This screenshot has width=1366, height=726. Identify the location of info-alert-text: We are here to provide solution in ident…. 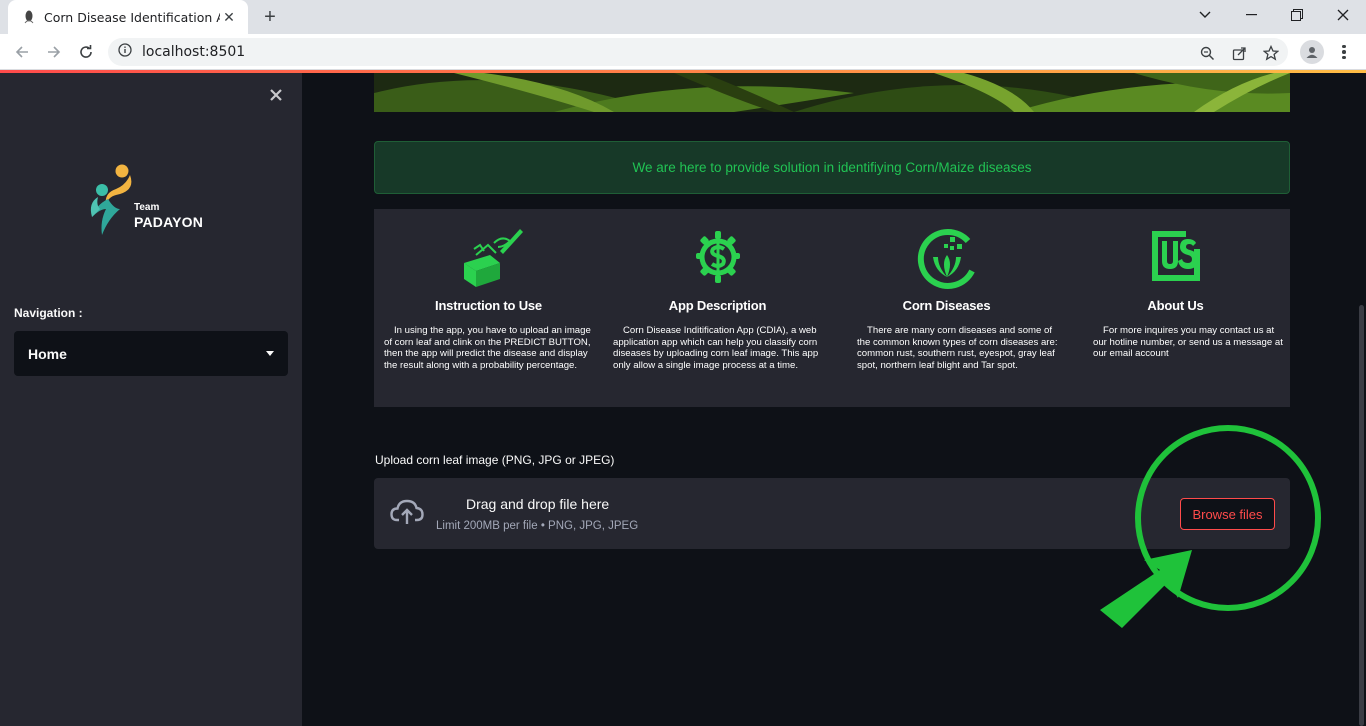
(832, 167).